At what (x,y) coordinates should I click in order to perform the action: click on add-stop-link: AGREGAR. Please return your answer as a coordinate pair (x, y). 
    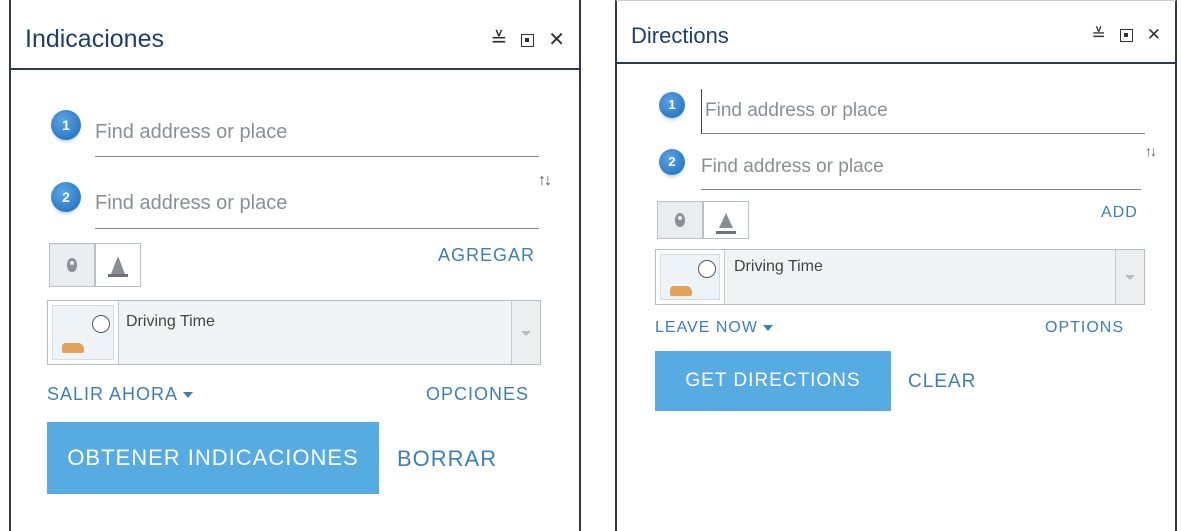
    Looking at the image, I should click on (486, 255).